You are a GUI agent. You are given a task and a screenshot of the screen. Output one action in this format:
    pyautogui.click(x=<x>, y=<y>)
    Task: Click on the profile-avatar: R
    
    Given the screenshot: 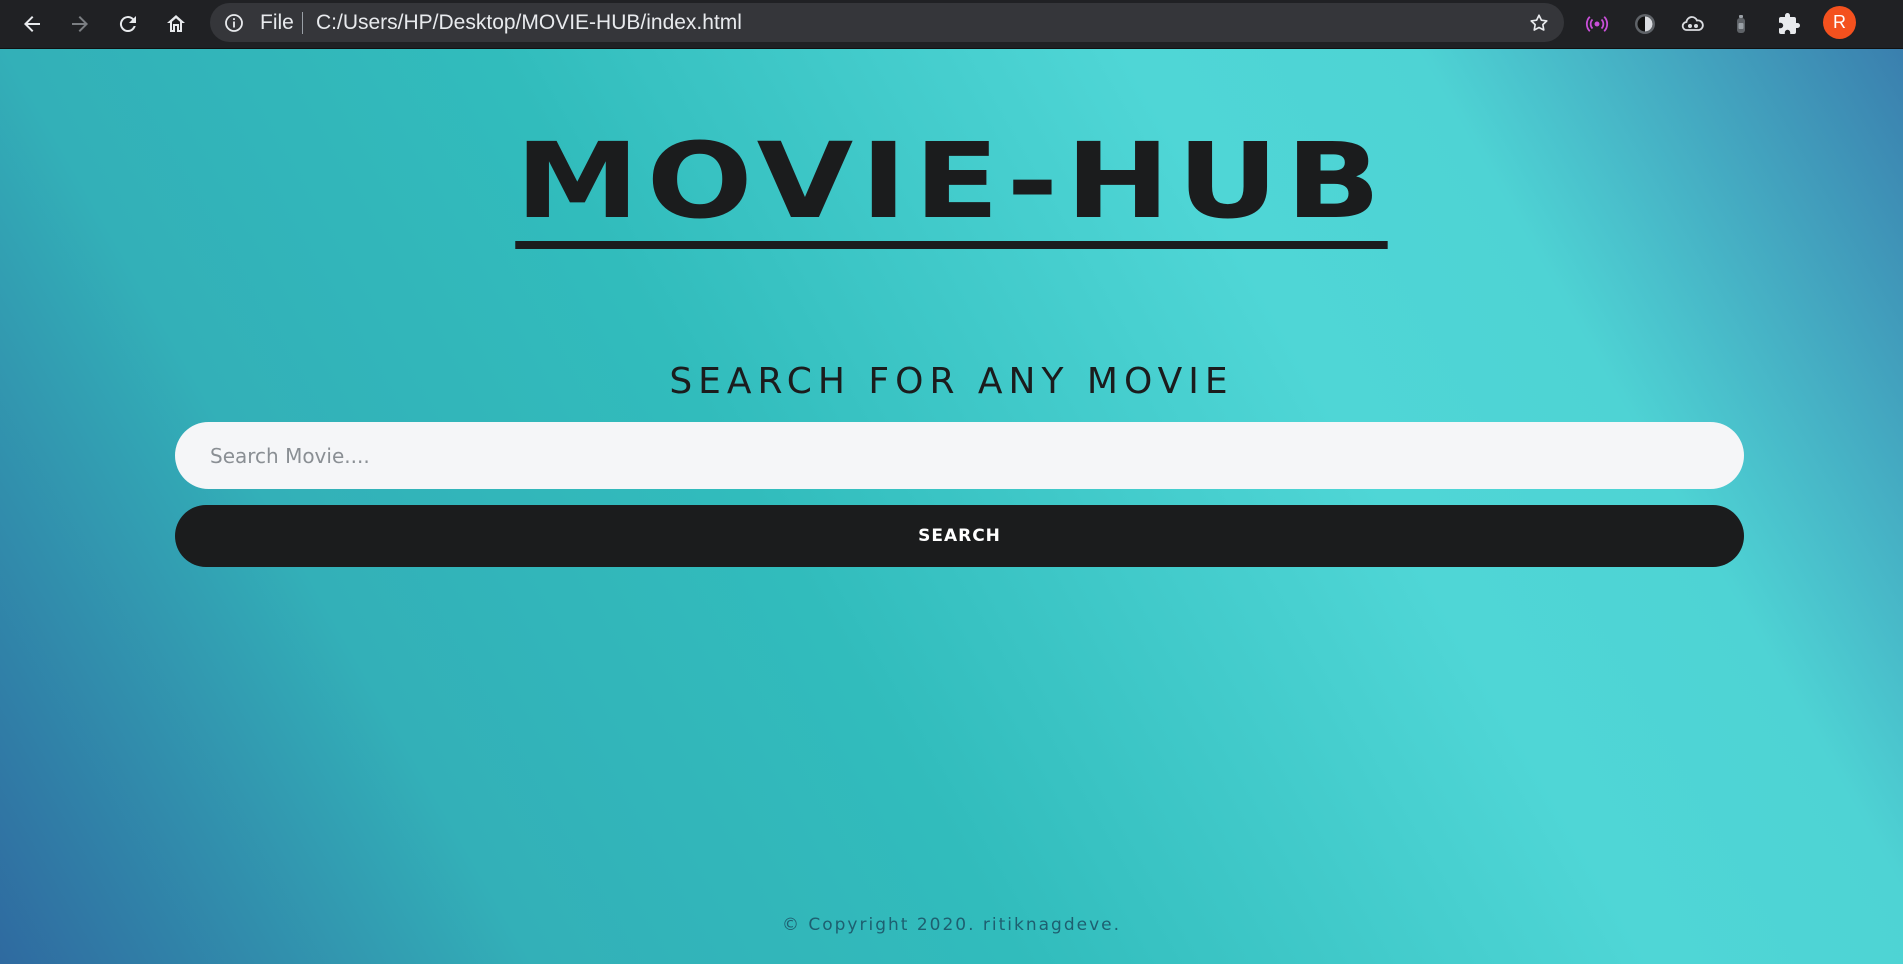 What is the action you would take?
    pyautogui.click(x=1839, y=22)
    